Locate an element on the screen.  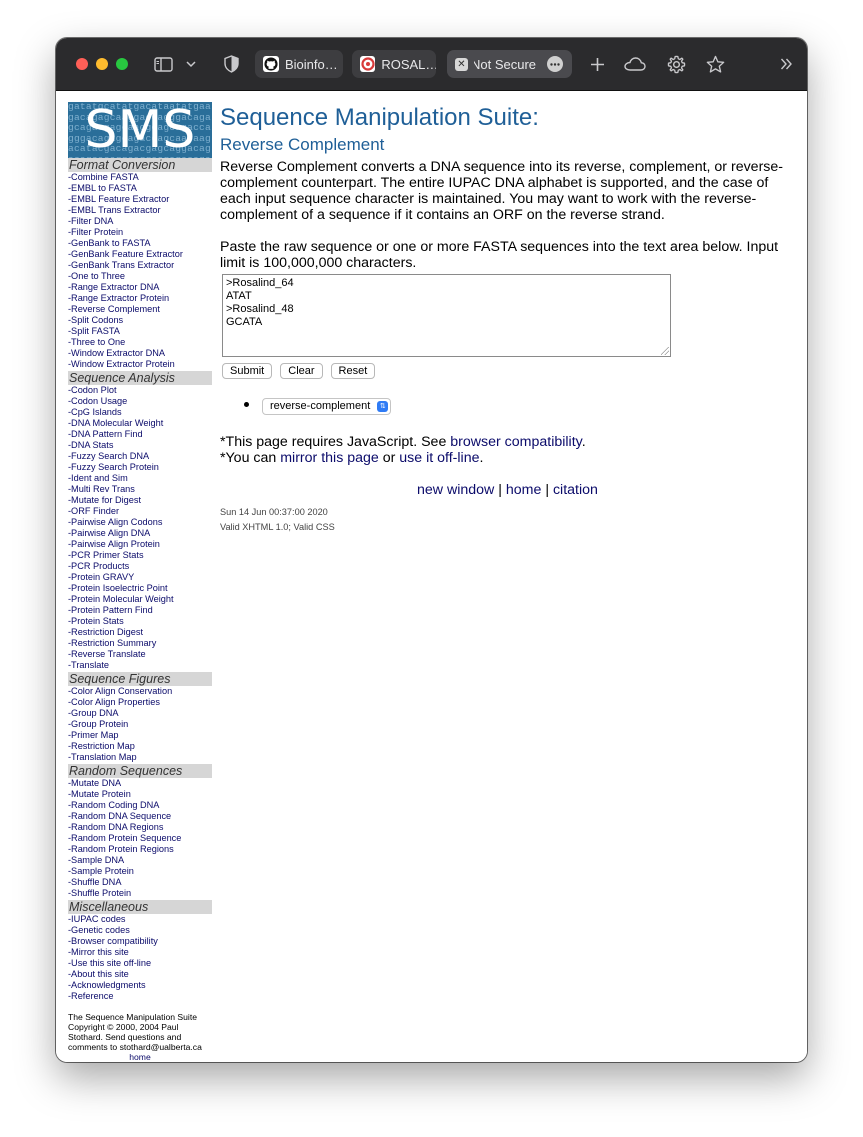
sidebar-link: -Ident and Sim is located at coordinates (140, 478).